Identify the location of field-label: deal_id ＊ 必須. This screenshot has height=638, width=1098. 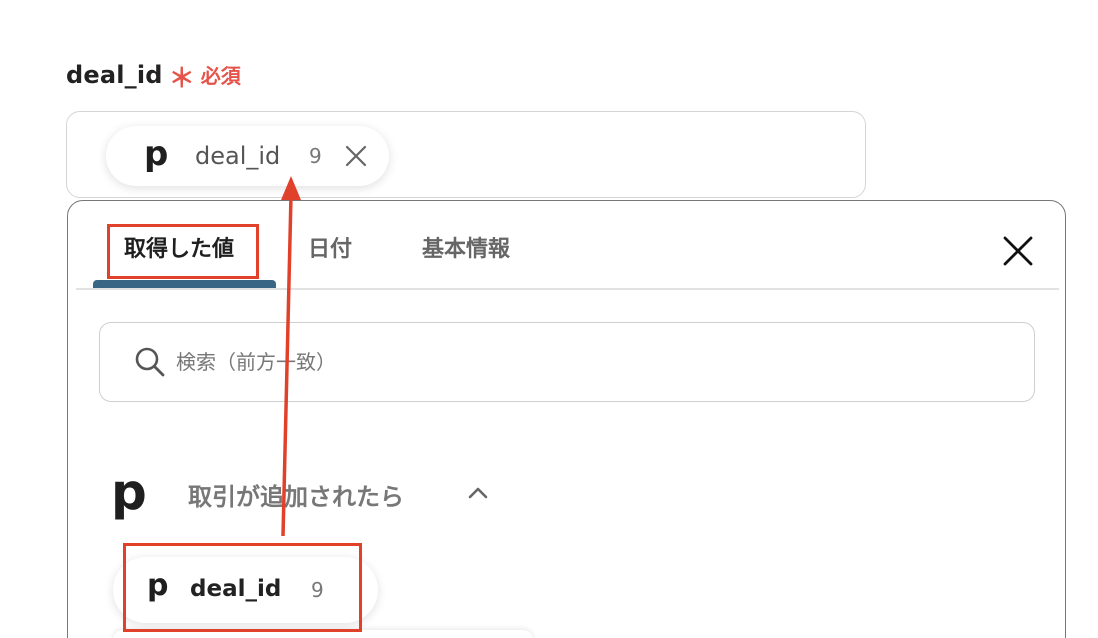
(153, 77).